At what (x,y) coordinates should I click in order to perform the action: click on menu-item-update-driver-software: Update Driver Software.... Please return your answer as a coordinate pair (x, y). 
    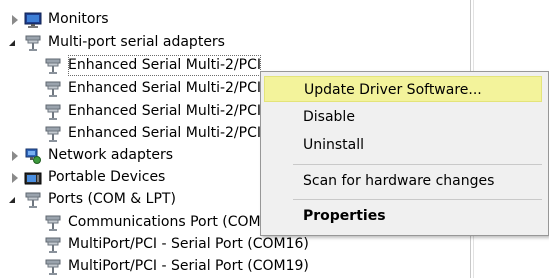
    Looking at the image, I should click on (403, 89).